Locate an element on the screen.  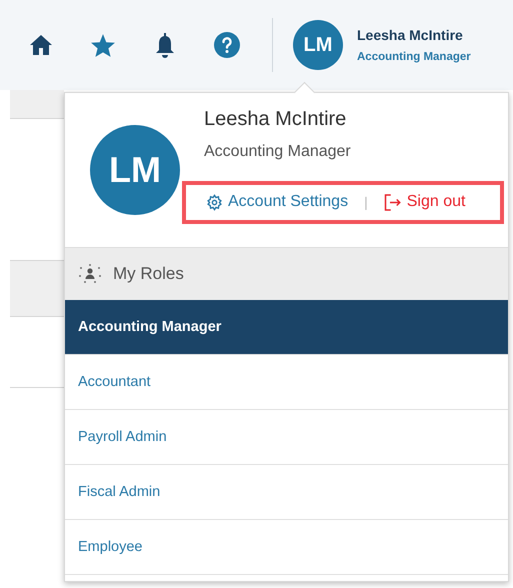
home-icon is located at coordinates (41, 45).